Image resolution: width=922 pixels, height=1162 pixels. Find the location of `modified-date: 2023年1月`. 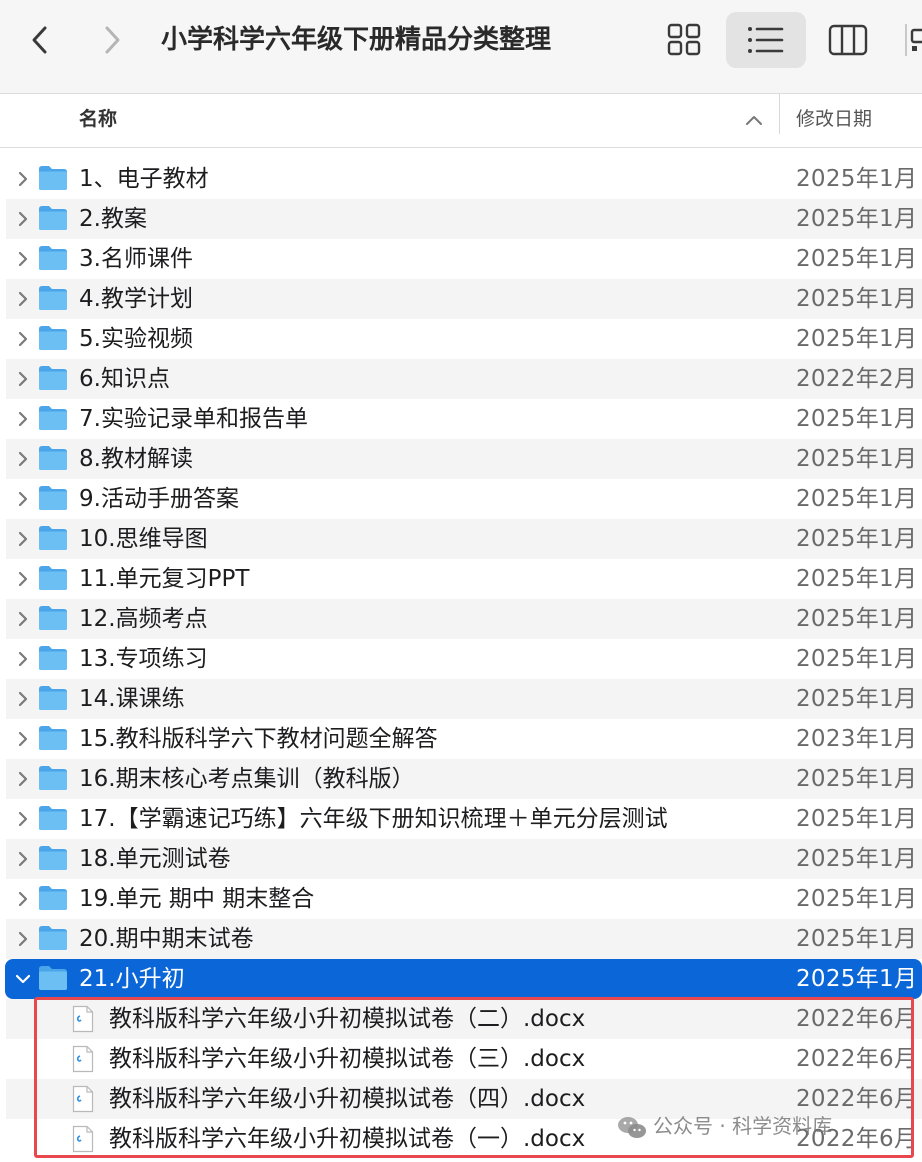

modified-date: 2023年1月 is located at coordinates (857, 739).